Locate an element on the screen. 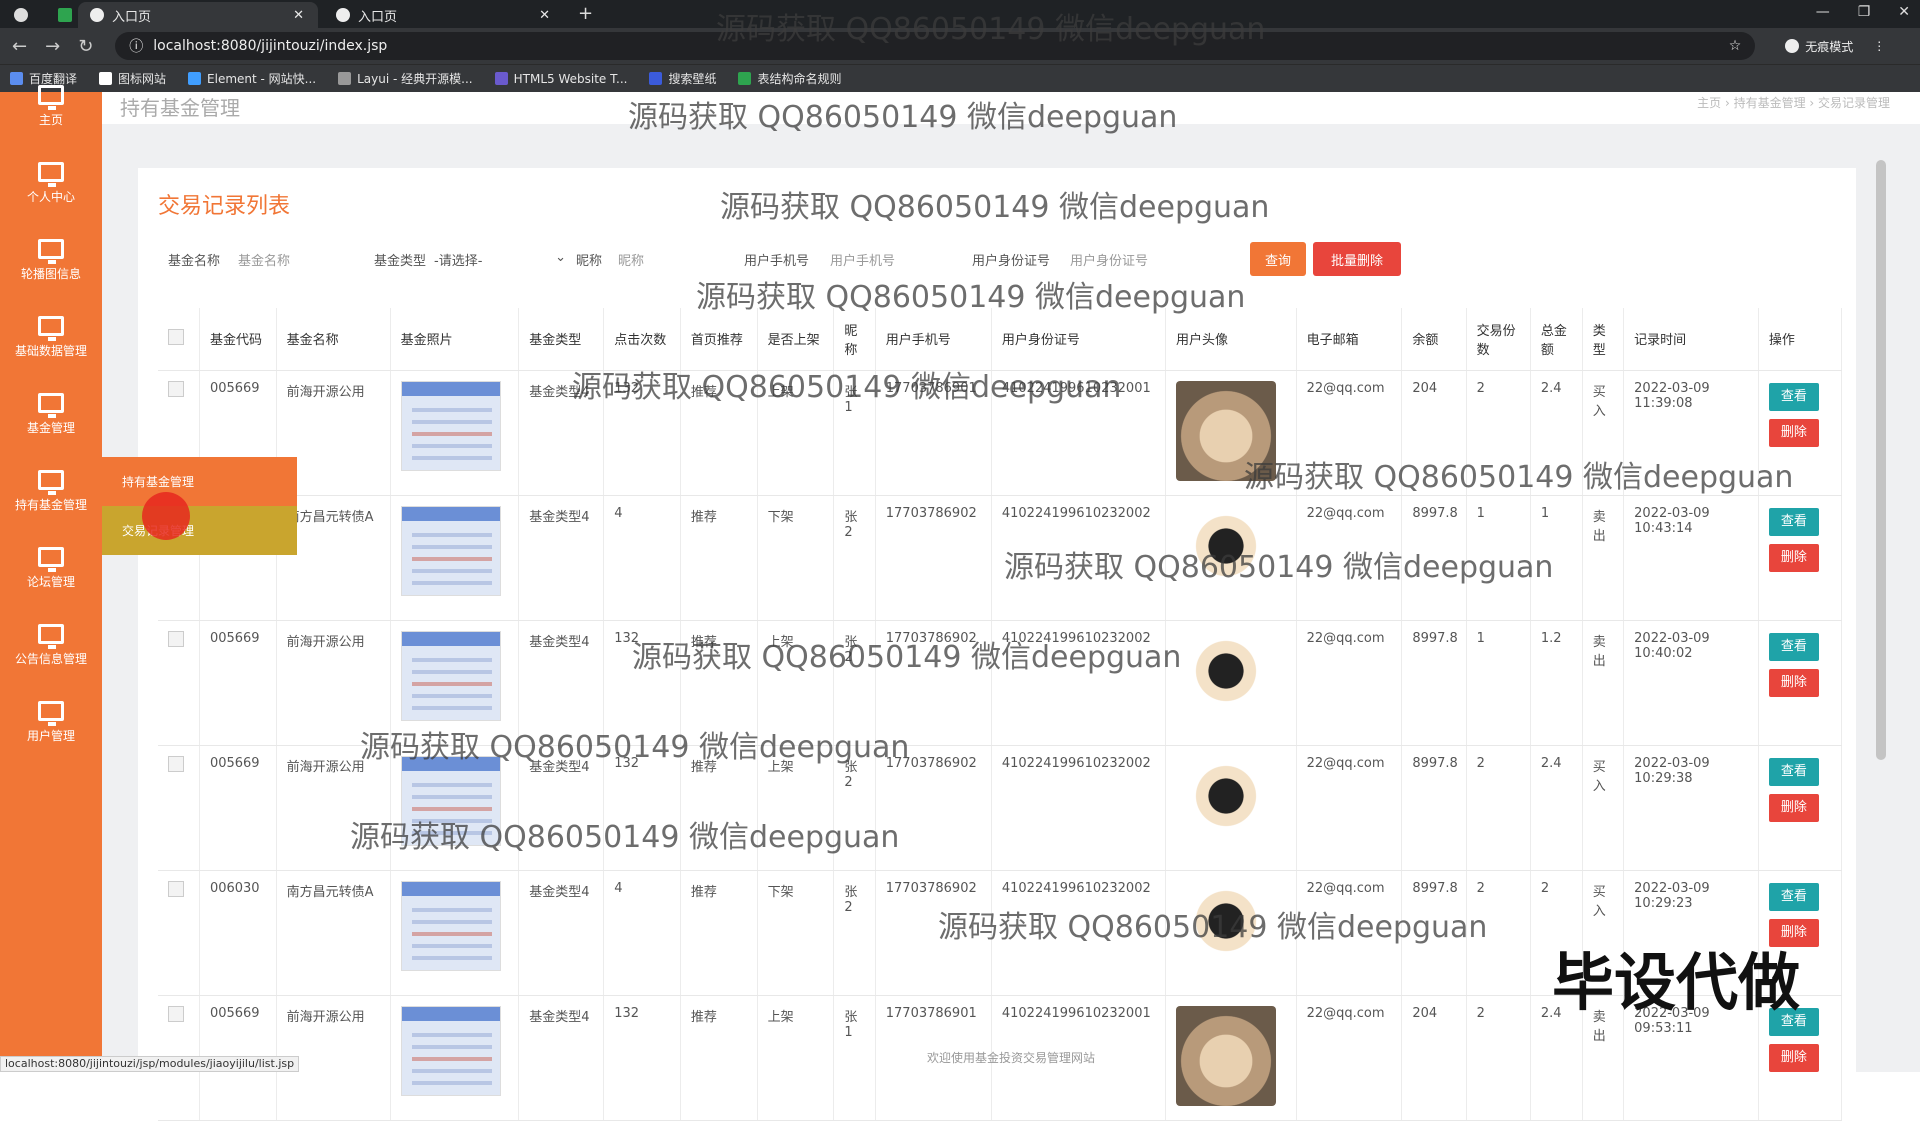 This screenshot has width=1920, height=1121. column-header: 基金名称 is located at coordinates (333, 339).